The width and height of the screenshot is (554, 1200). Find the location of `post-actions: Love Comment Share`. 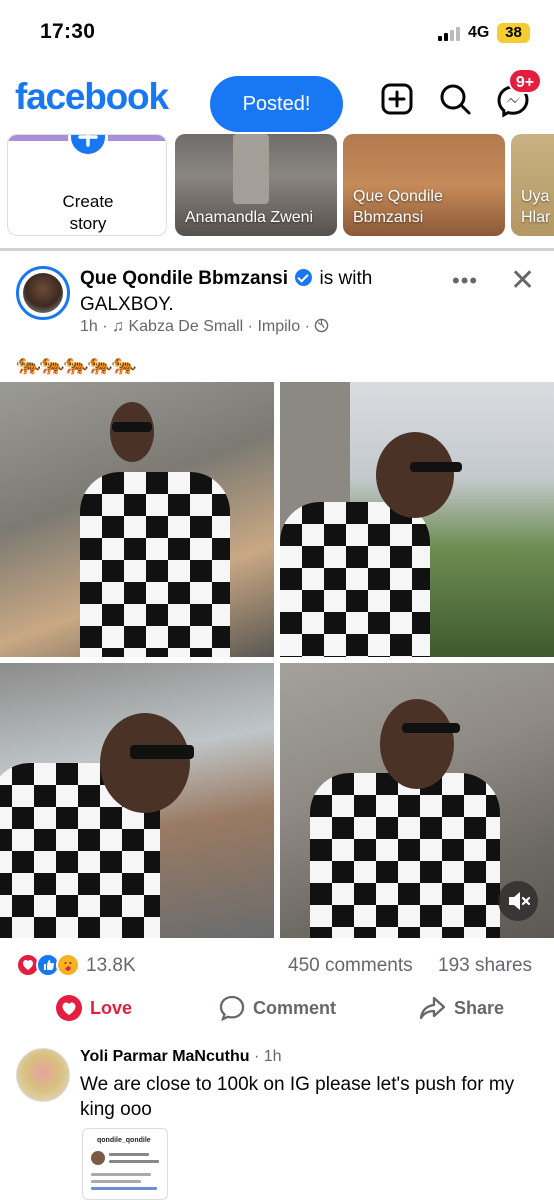

post-actions: Love Comment Share is located at coordinates (277, 1007).